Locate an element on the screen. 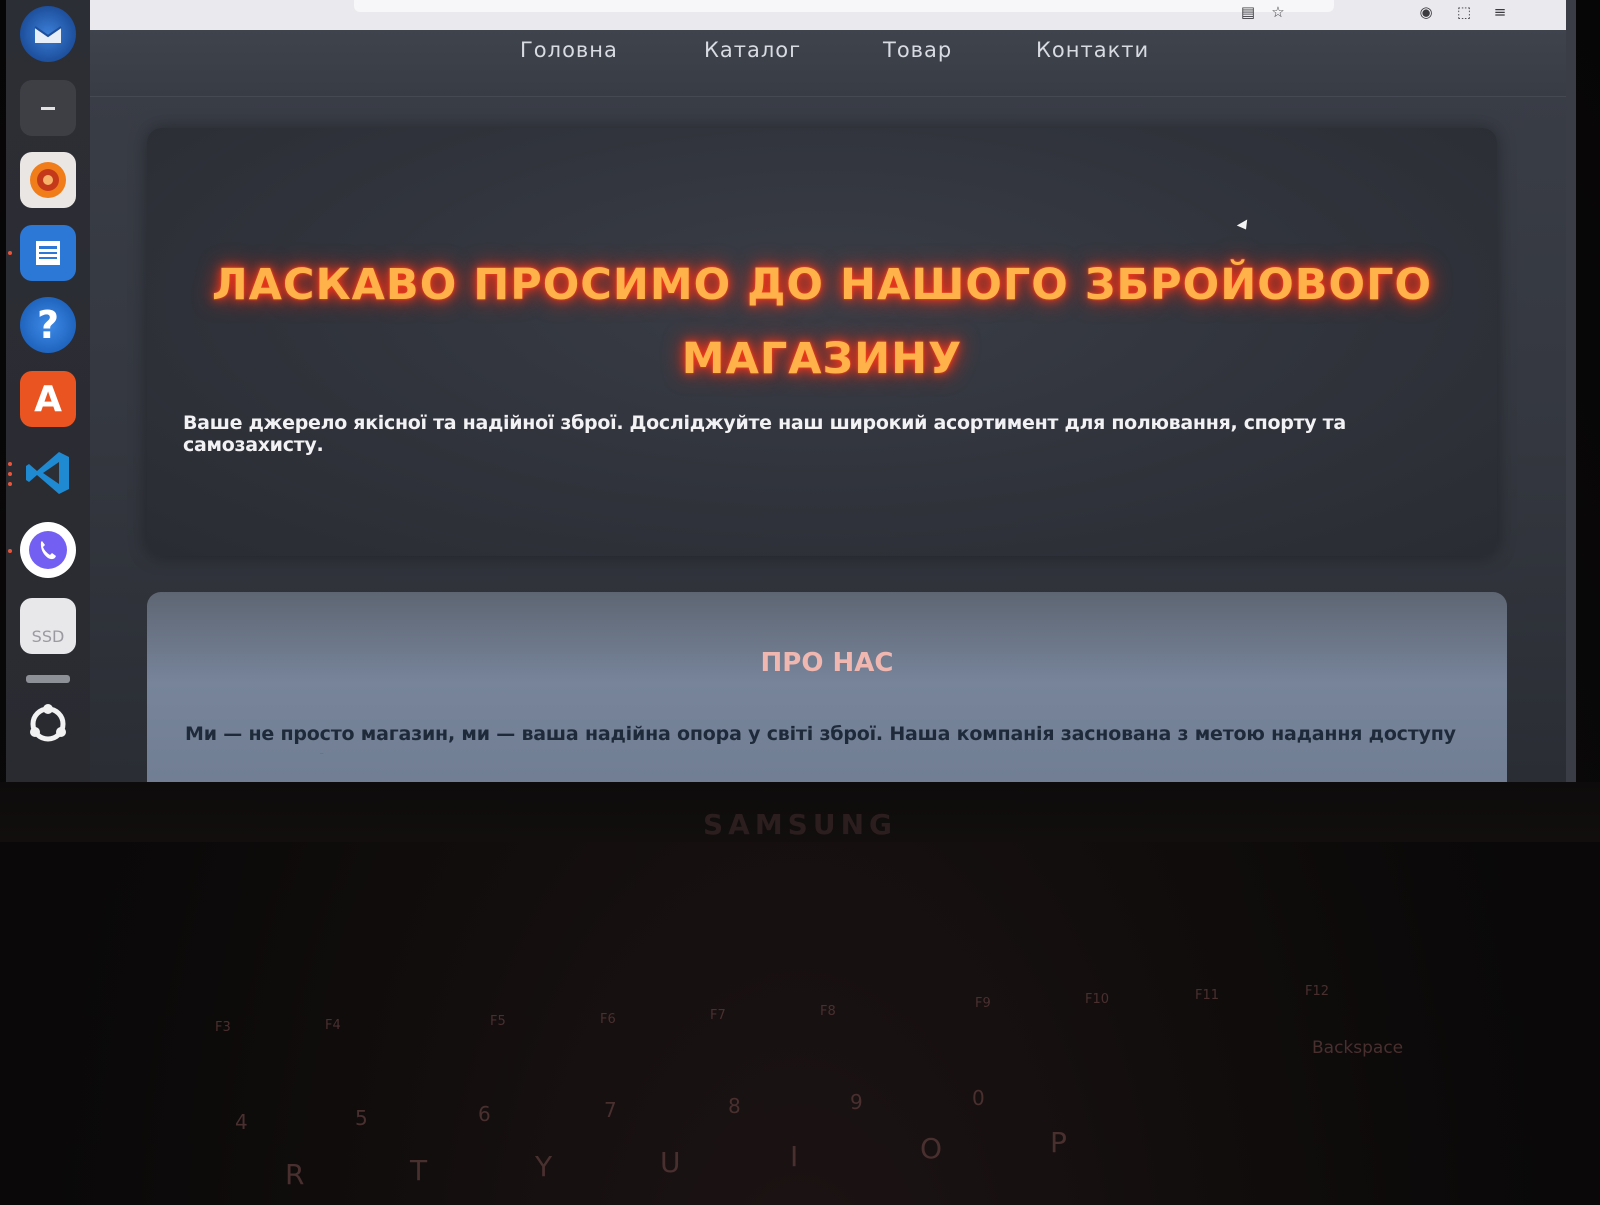 The height and width of the screenshot is (1205, 1600). hero-title-line-1: ЛАСКАВО ПРОСИМО ДО НАШОГО ЗБРОЙОВОГО is located at coordinates (822, 285).